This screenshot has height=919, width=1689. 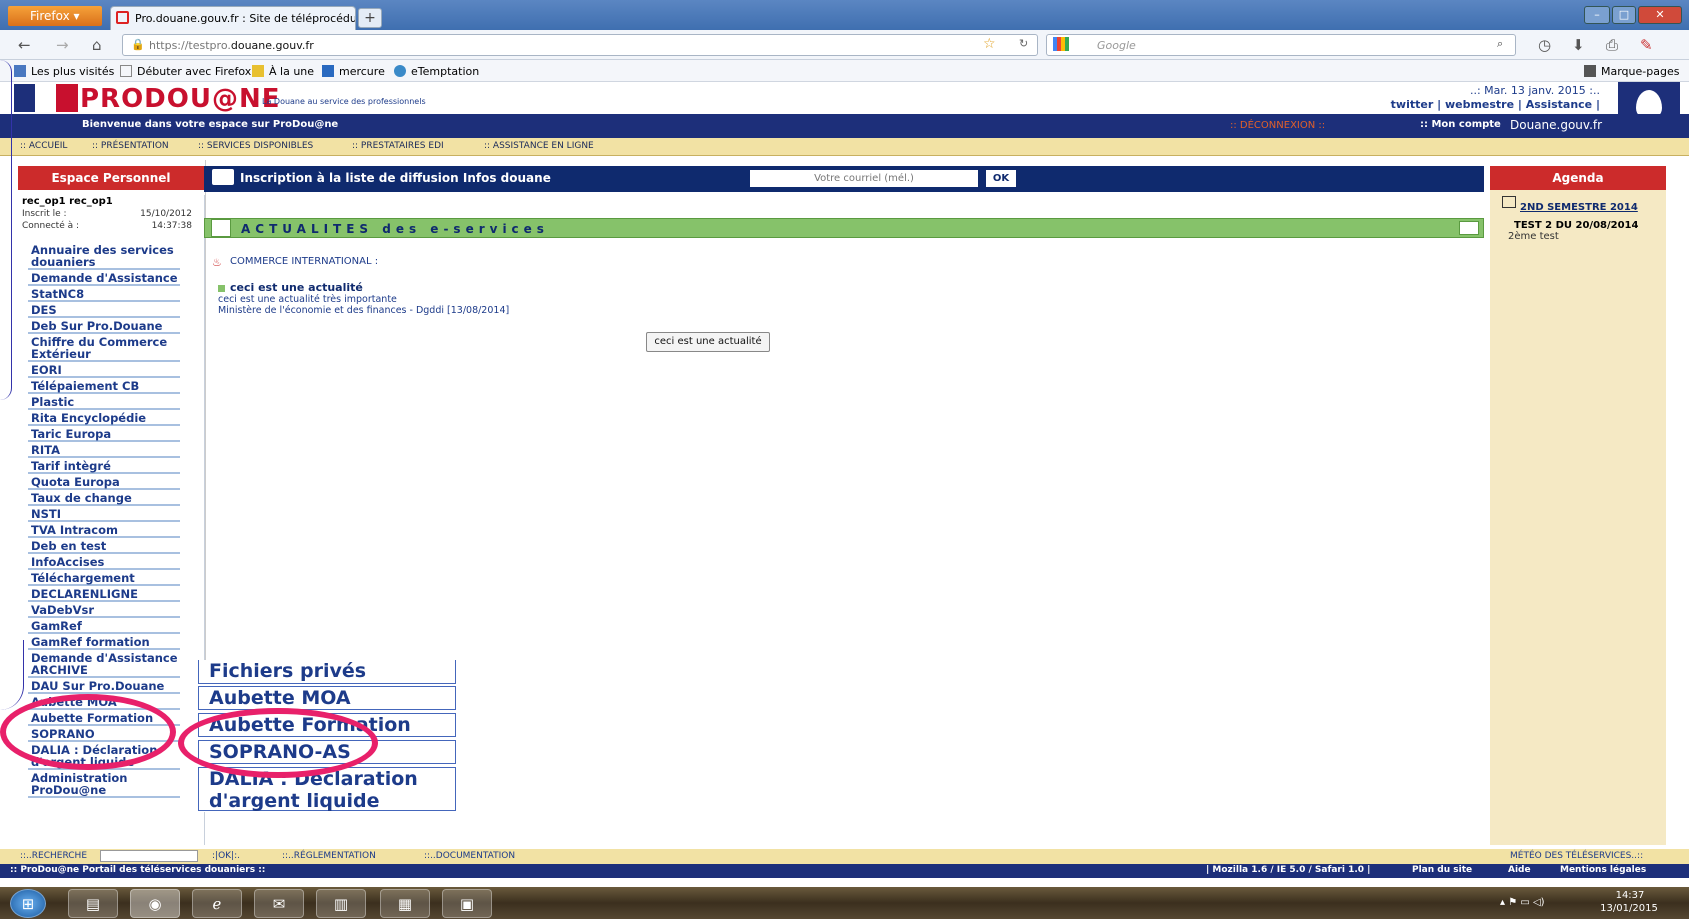 What do you see at coordinates (1629, 908) in the screenshot?
I see `tray-date: 13/01/2015` at bounding box center [1629, 908].